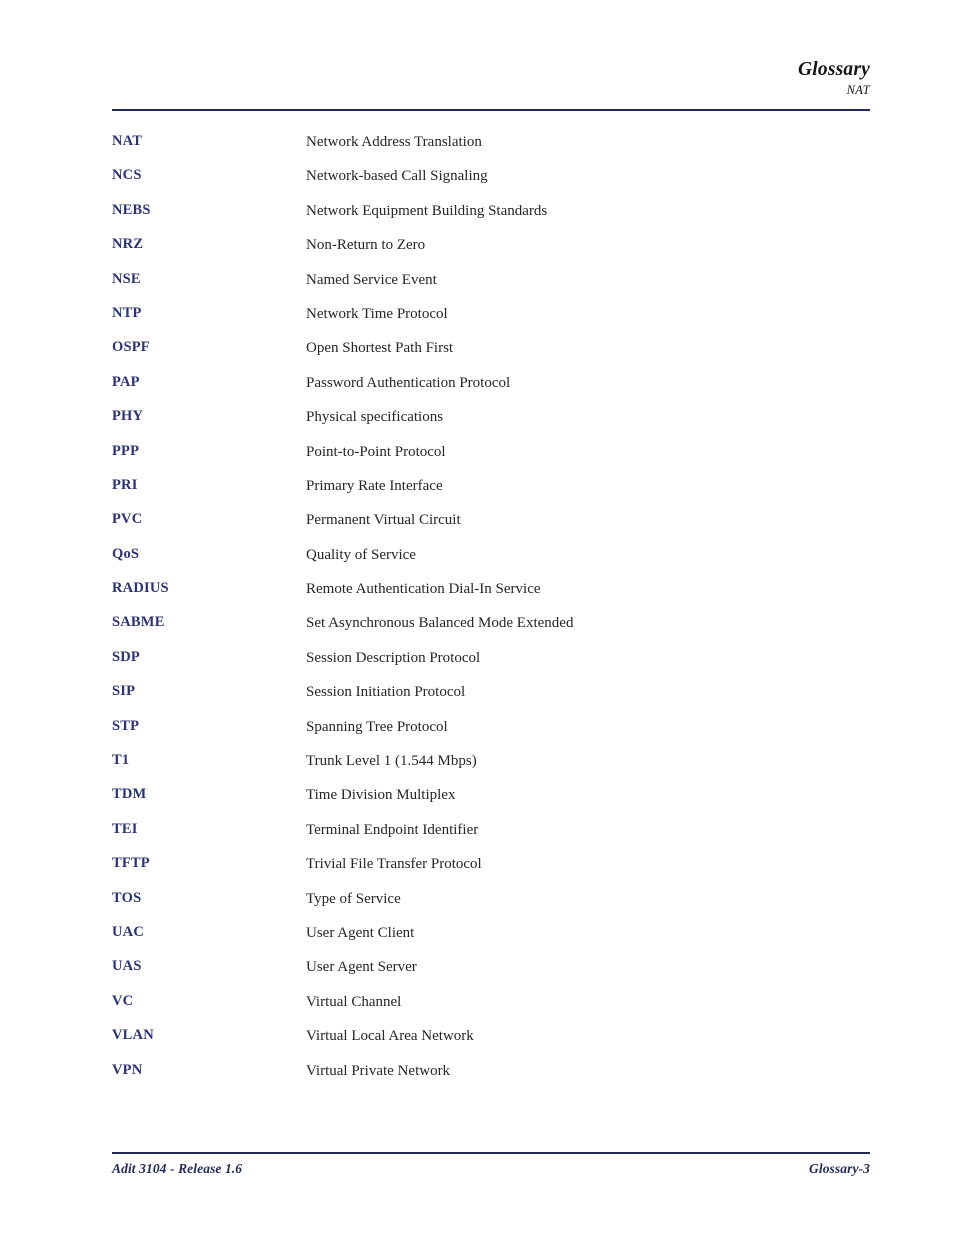 The height and width of the screenshot is (1235, 954). What do you see at coordinates (491, 1009) in the screenshot?
I see `glossary-entry: VC Virtual Channel` at bounding box center [491, 1009].